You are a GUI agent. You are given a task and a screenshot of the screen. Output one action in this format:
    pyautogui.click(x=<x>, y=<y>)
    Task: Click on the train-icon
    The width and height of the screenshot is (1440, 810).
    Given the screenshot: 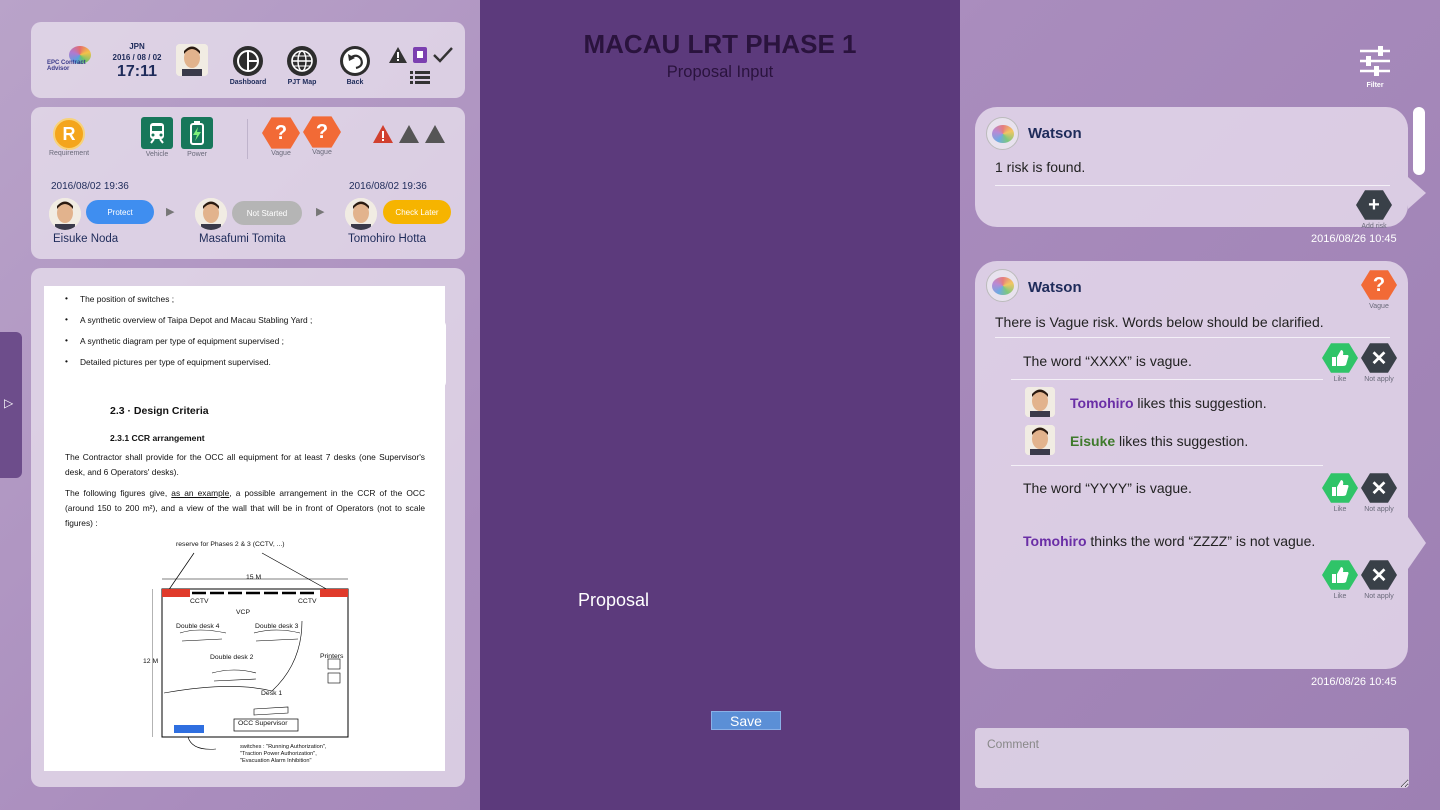 What is the action you would take?
    pyautogui.click(x=157, y=133)
    